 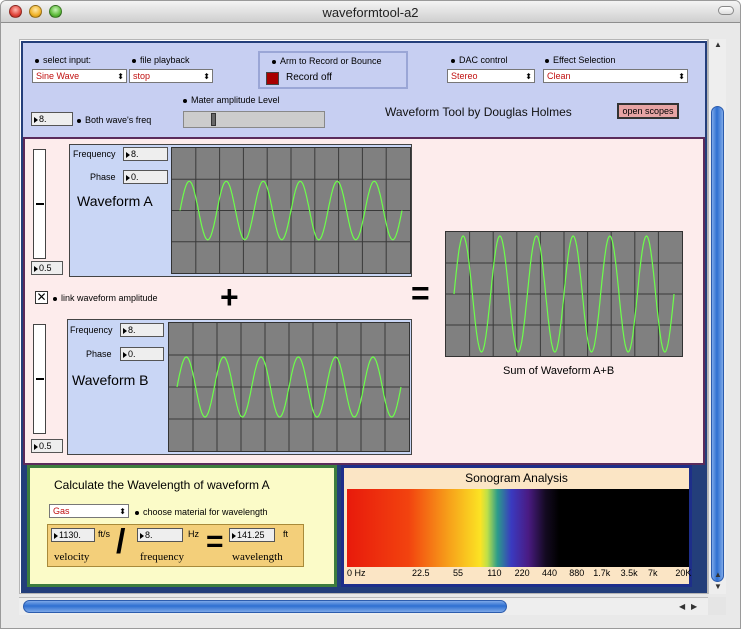 I want to click on material-value: Gas, so click(x=61, y=511).